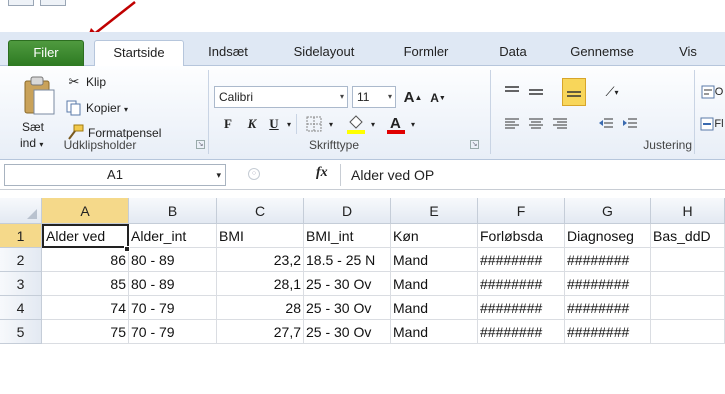 This screenshot has height=394, width=725. Describe the element at coordinates (46, 53) in the screenshot. I see `tab-filer: Filer` at that location.